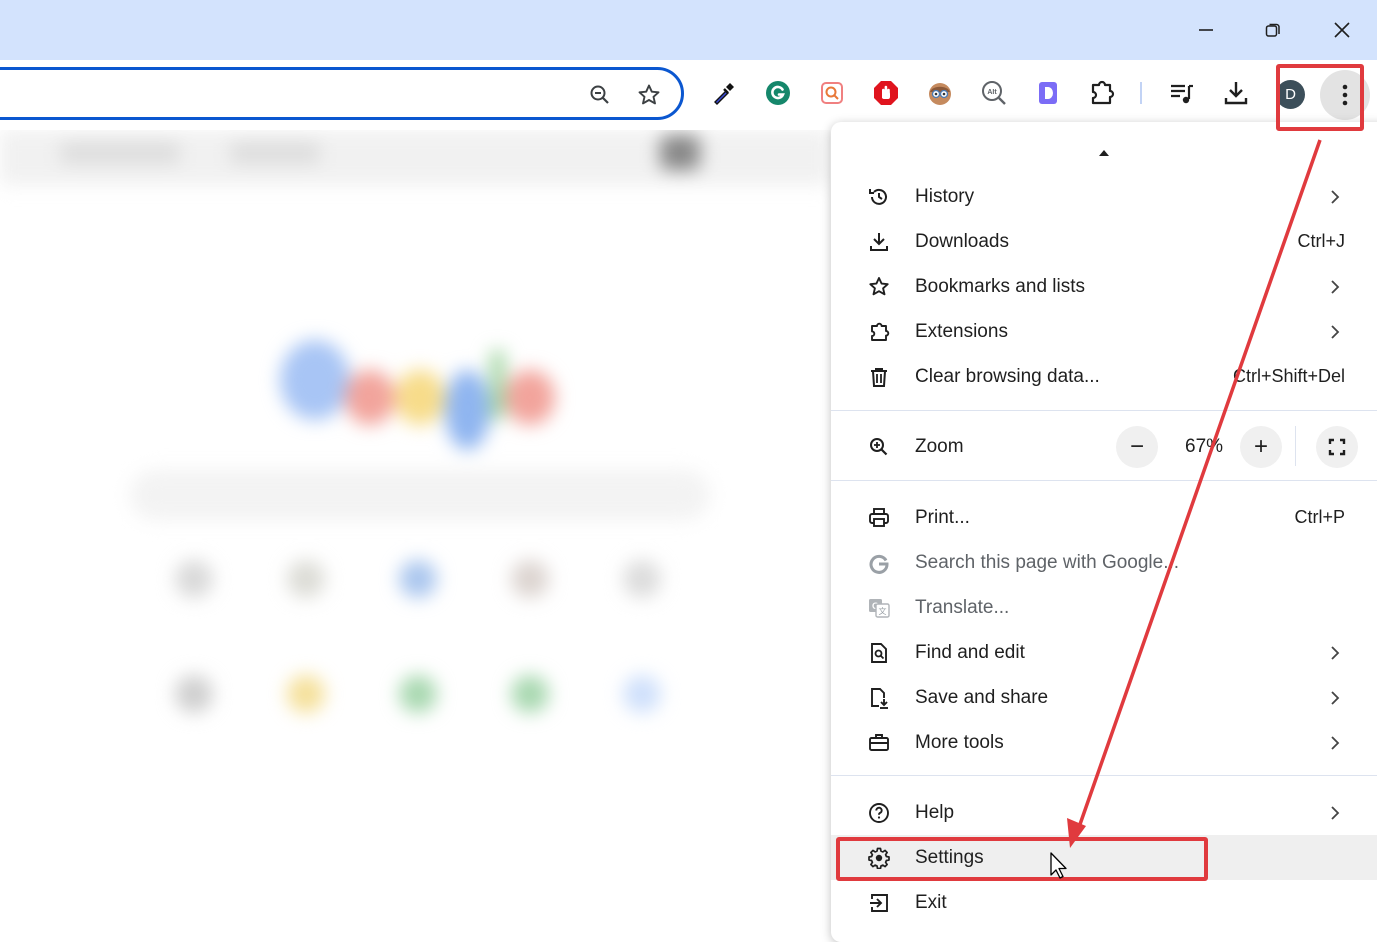 This screenshot has height=942, width=1377. I want to click on zoom-divider, so click(1295, 446).